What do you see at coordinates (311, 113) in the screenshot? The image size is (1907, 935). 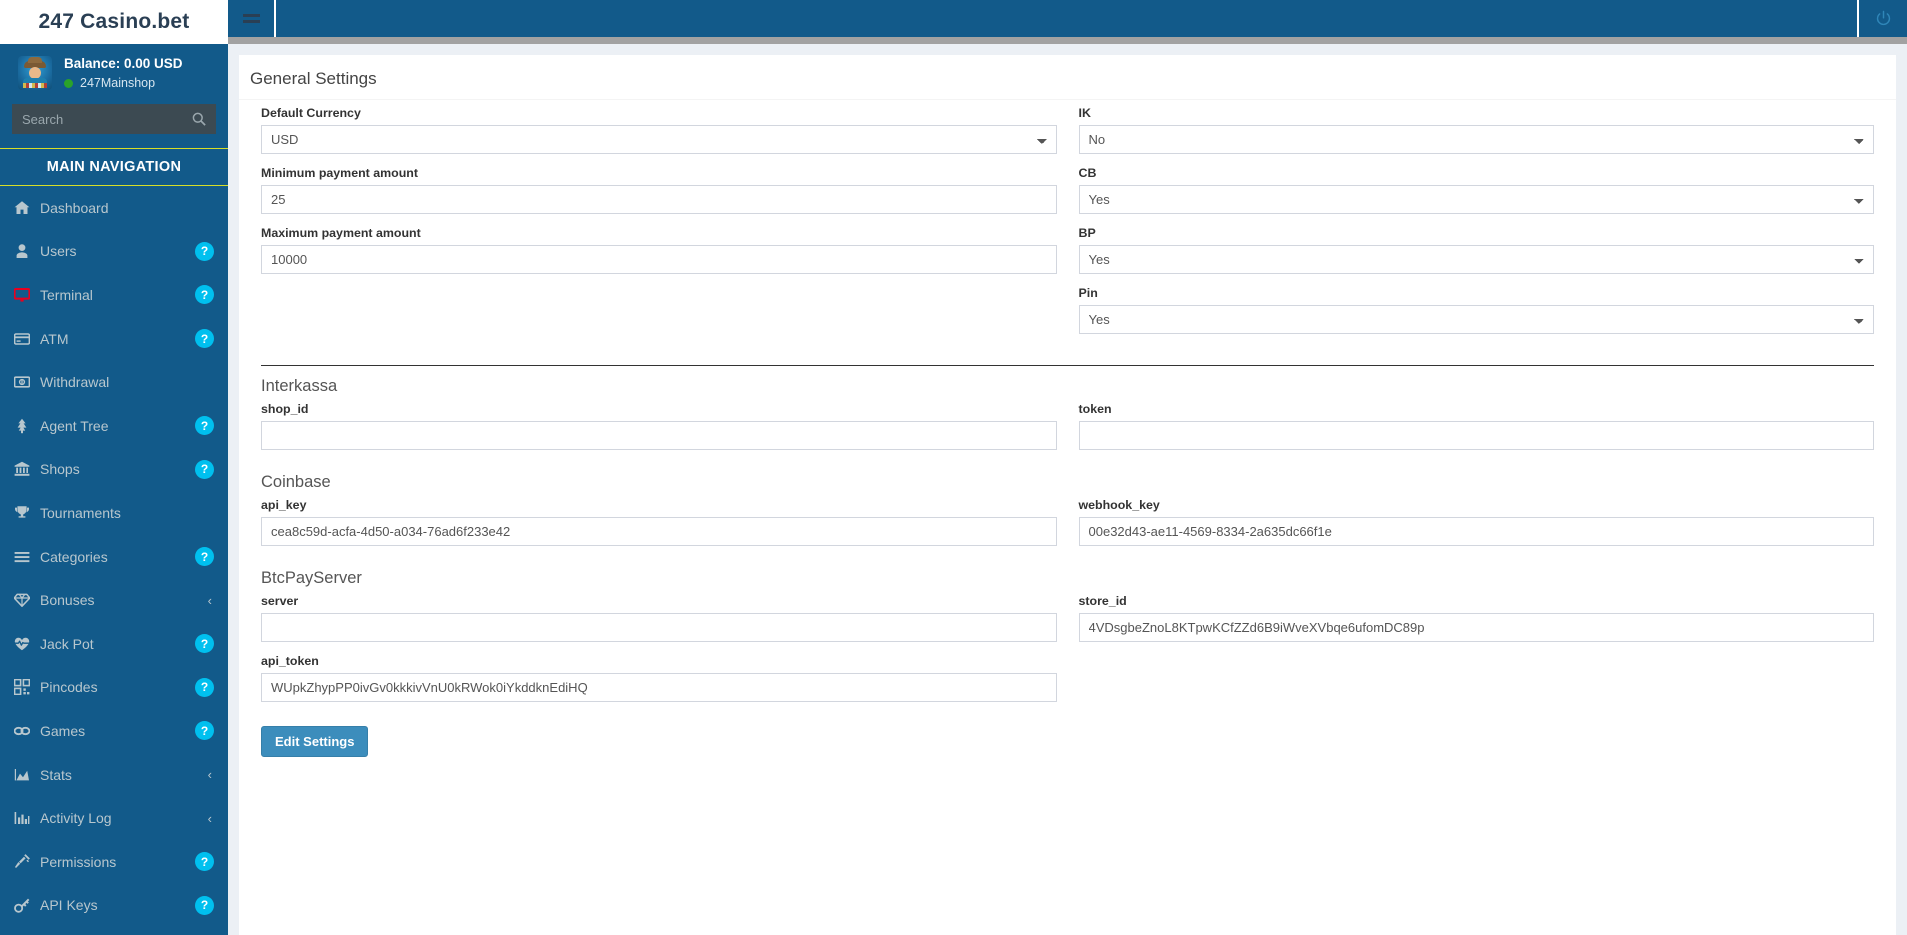 I see `default-currency-label: Default Currency` at bounding box center [311, 113].